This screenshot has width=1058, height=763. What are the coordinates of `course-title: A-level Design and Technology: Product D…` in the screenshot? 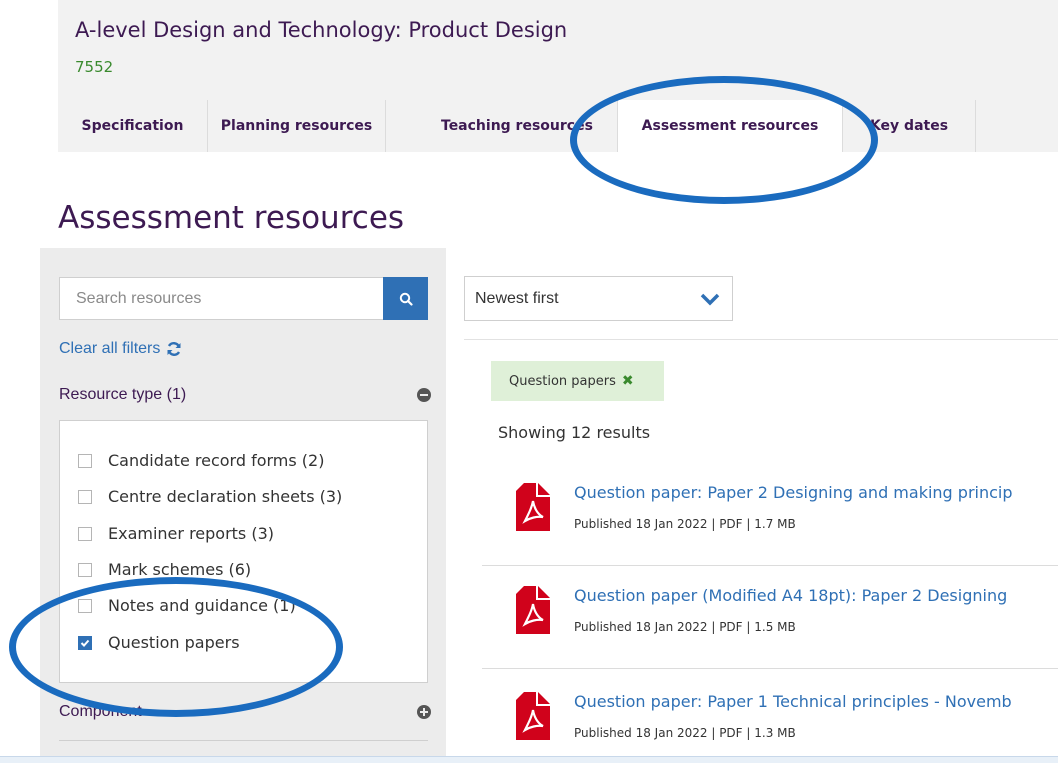 It's located at (321, 30).